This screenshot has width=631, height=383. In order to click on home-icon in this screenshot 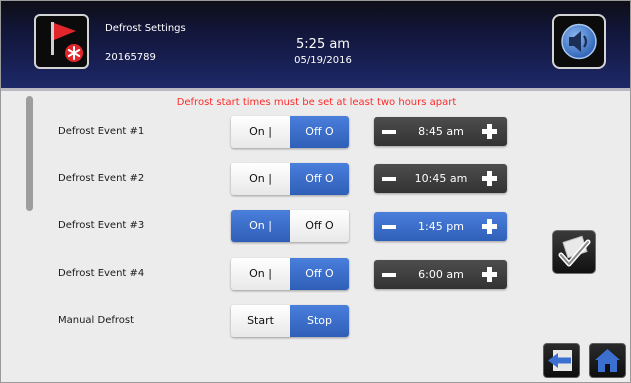, I will do `click(607, 360)`.